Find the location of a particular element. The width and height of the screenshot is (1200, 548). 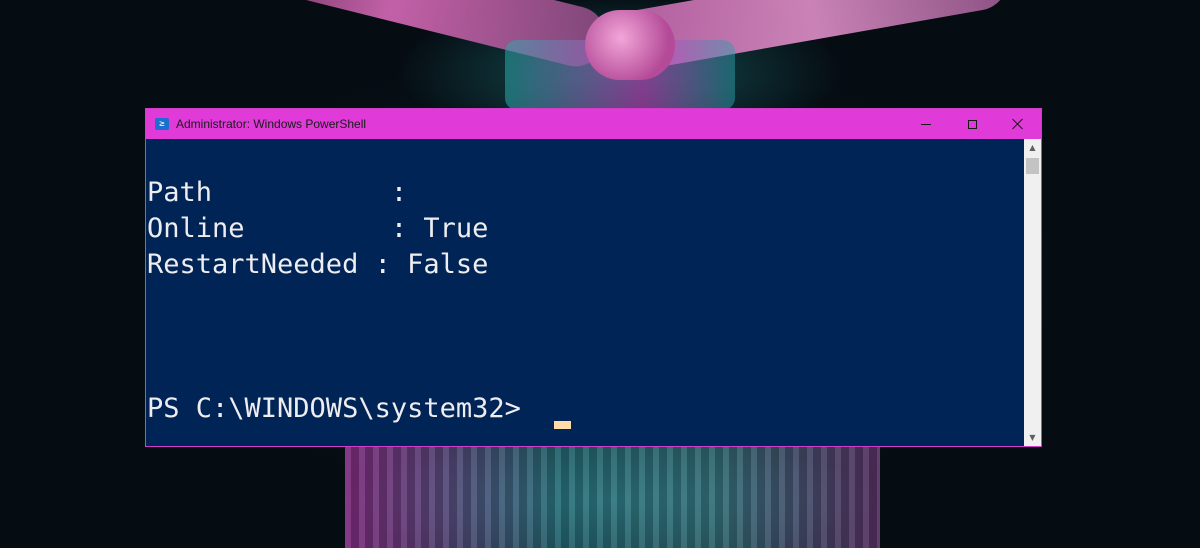

maximize-icon is located at coordinates (972, 124).